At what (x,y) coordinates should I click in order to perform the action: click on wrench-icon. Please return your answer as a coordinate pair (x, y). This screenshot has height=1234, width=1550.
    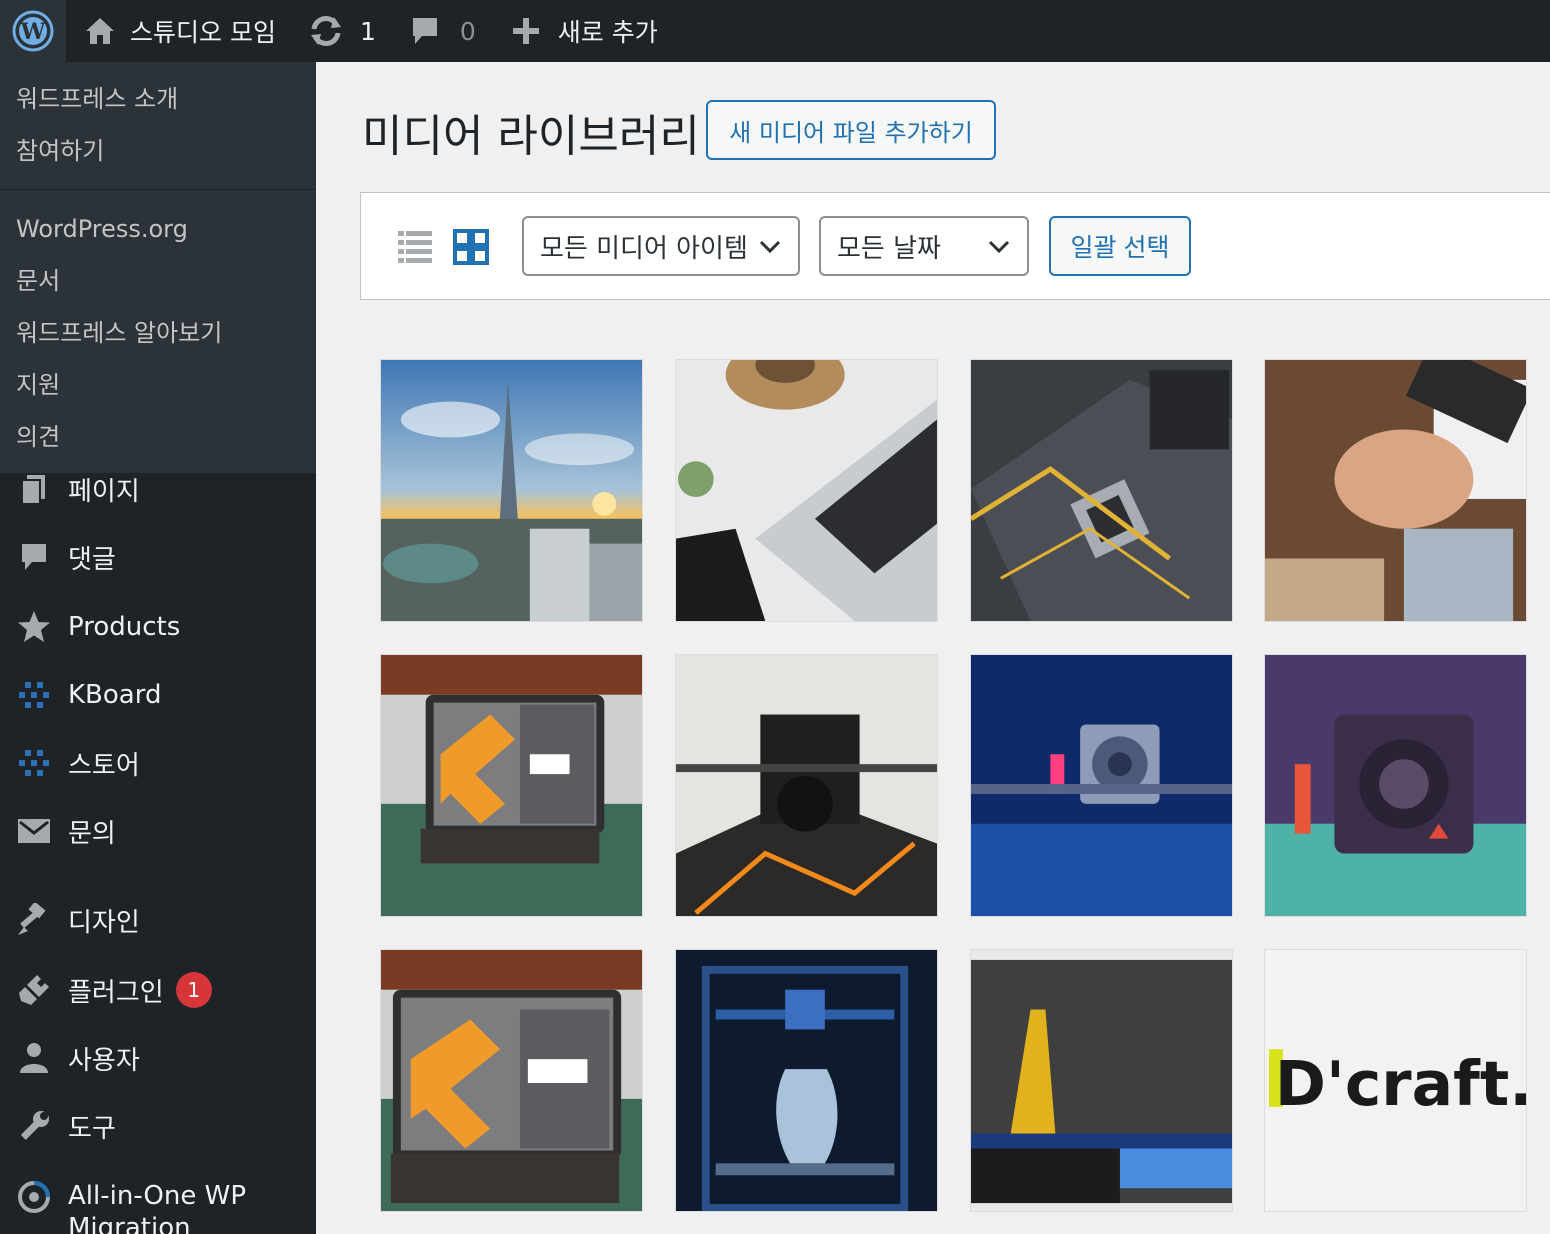
    Looking at the image, I should click on (34, 1125).